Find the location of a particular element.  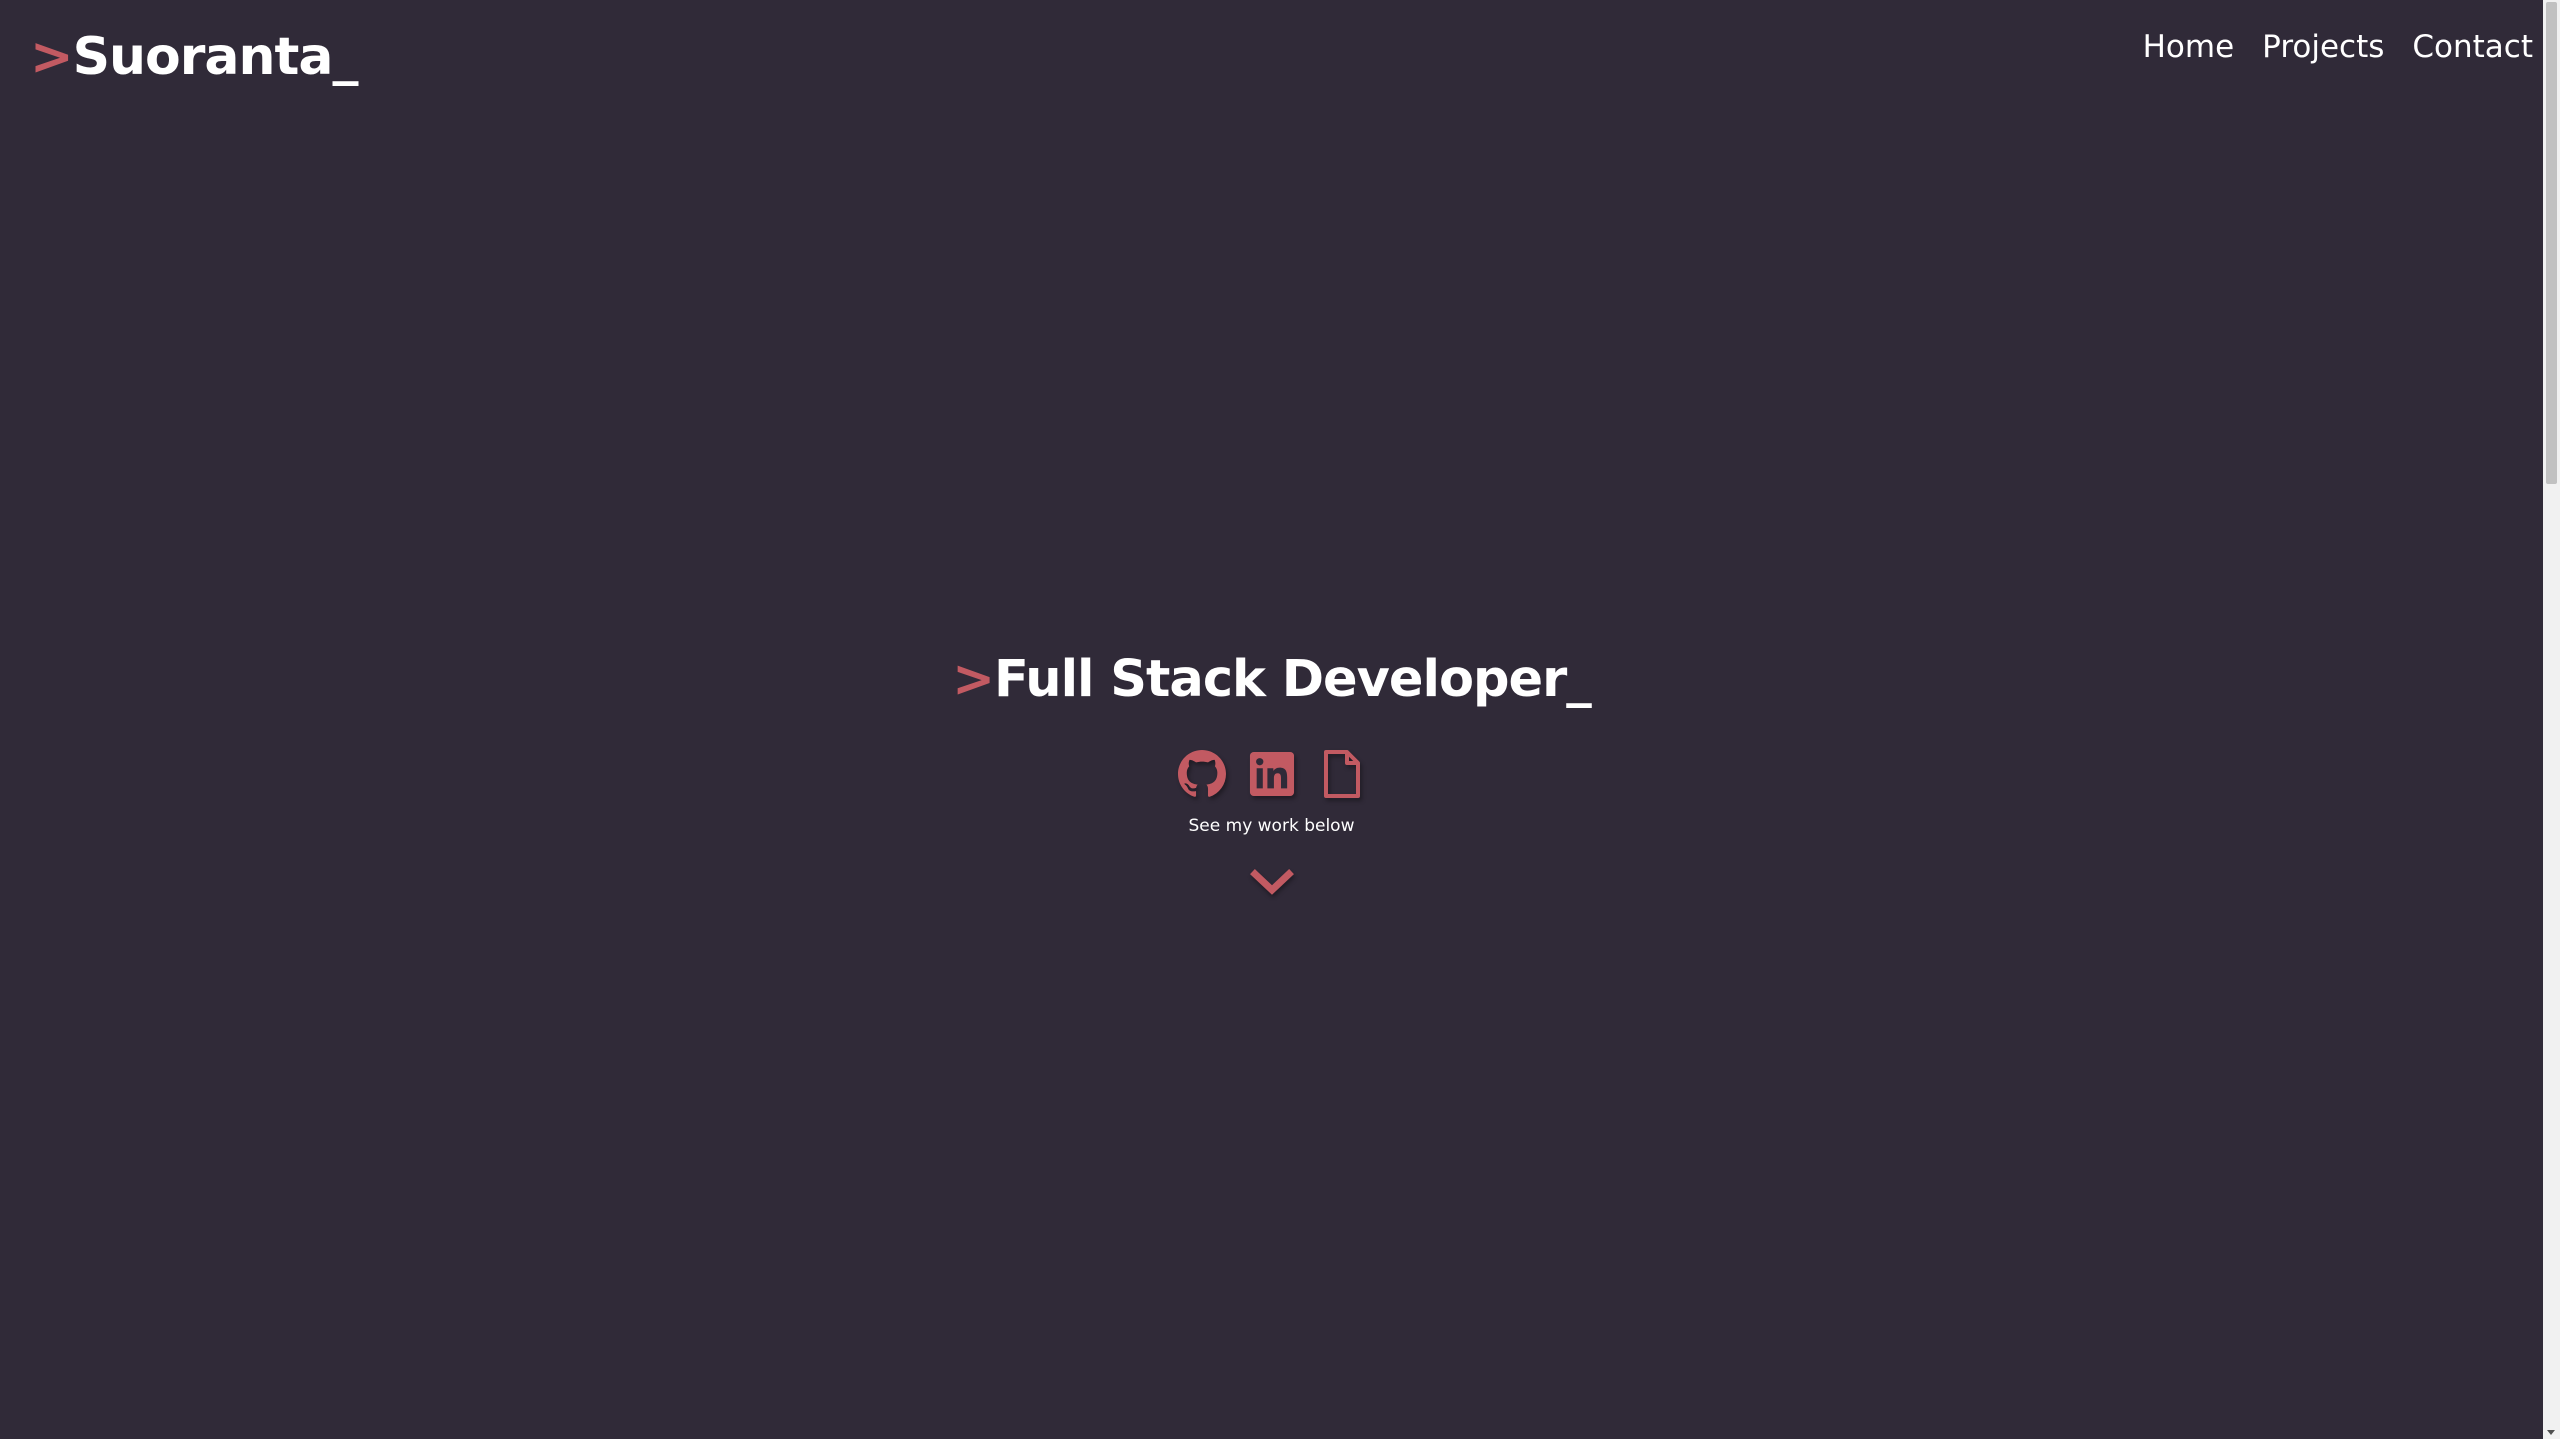

vertical-scrollbar is located at coordinates (2551, 719).